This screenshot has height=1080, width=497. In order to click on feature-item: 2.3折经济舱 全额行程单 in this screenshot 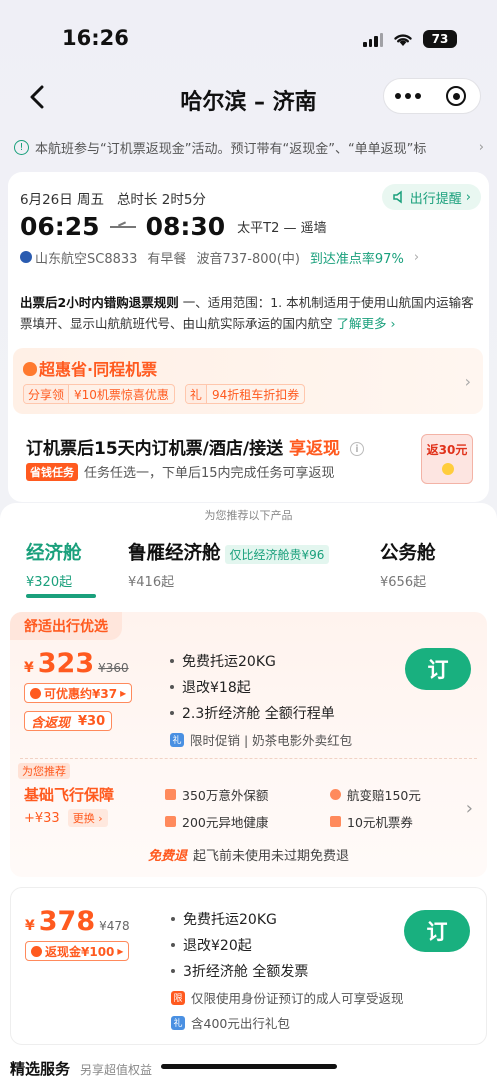, I will do `click(261, 713)`.